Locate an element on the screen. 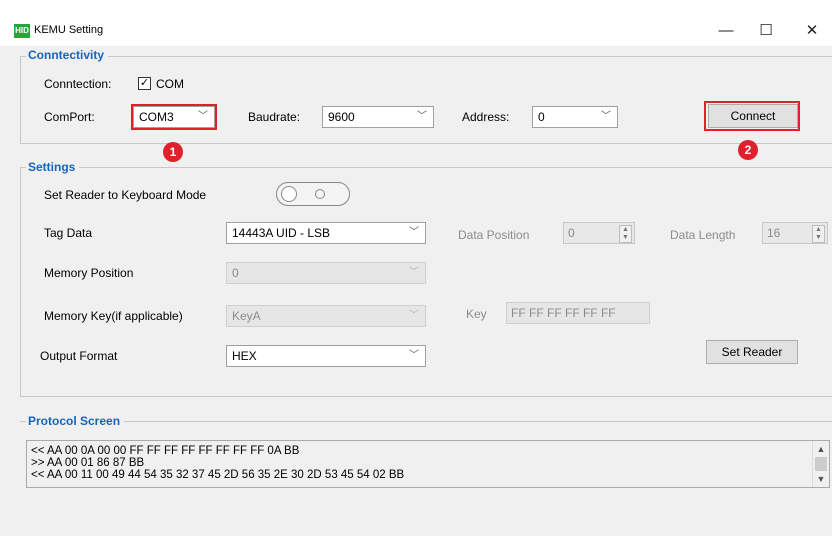  step-badge-1: 1 is located at coordinates (173, 152).